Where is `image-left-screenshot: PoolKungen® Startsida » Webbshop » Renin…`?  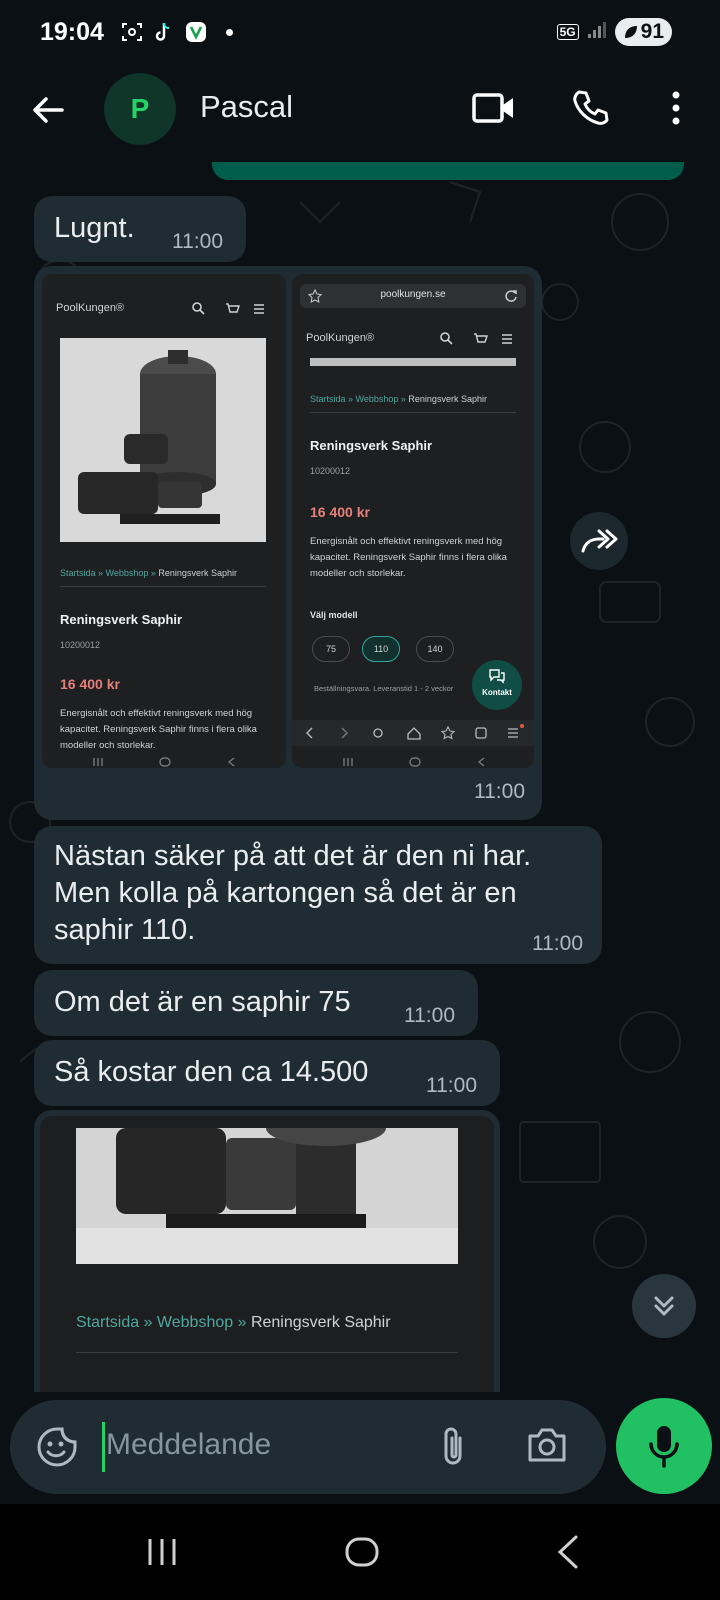 image-left-screenshot: PoolKungen® Startsida » Webbshop » Renin… is located at coordinates (164, 521).